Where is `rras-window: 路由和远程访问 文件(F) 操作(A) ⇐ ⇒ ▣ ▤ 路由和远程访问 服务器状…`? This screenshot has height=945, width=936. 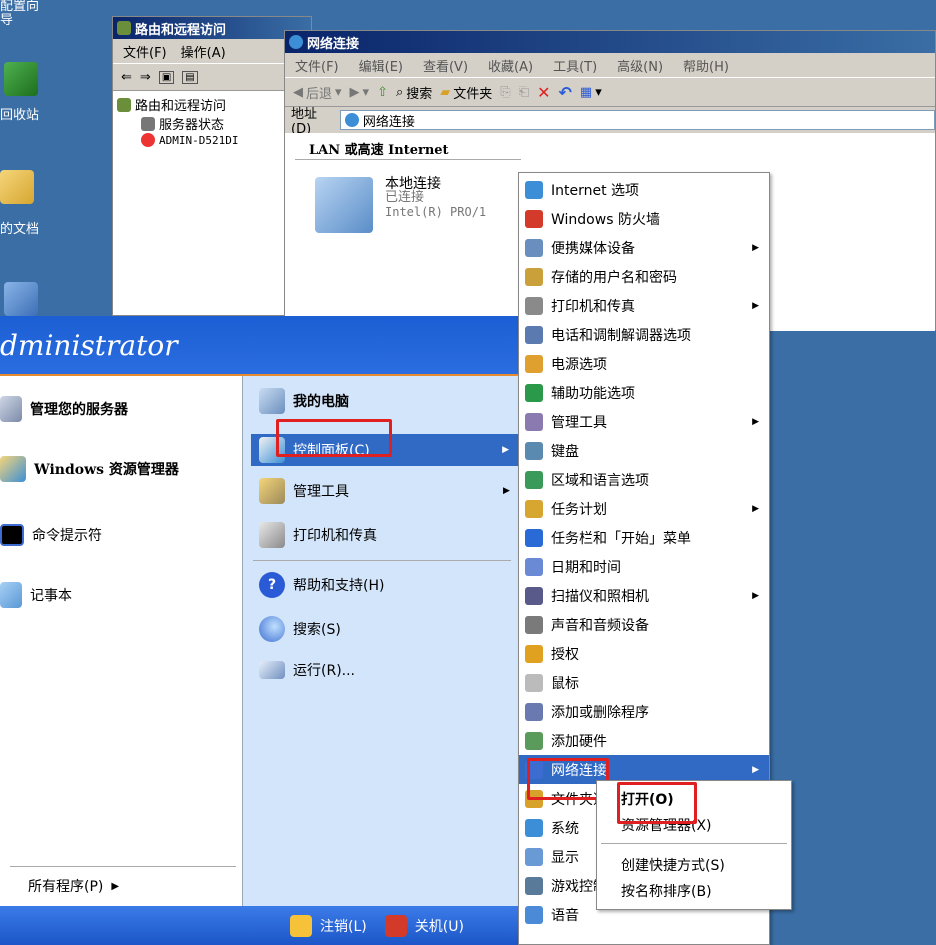
rras-window: 路由和远程访问 文件(F) 操作(A) ⇐ ⇒ ▣ ▤ 路由和远程访问 服务器状… is located at coordinates (212, 166).